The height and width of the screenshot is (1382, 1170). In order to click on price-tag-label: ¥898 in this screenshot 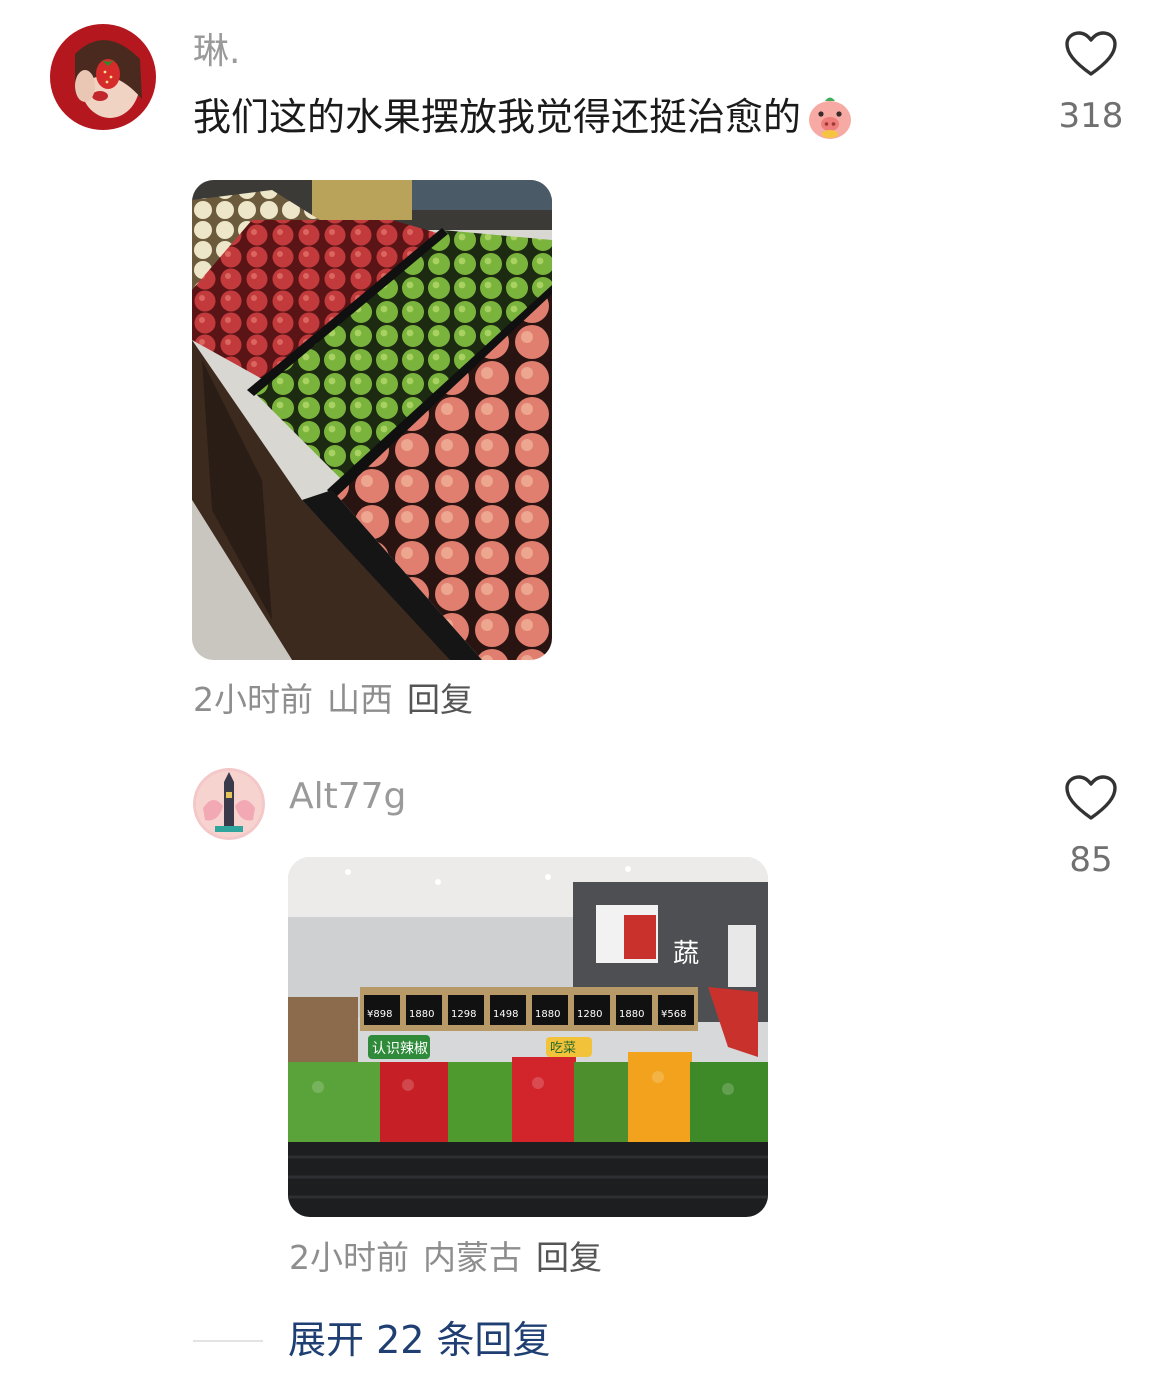, I will do `click(379, 1014)`.